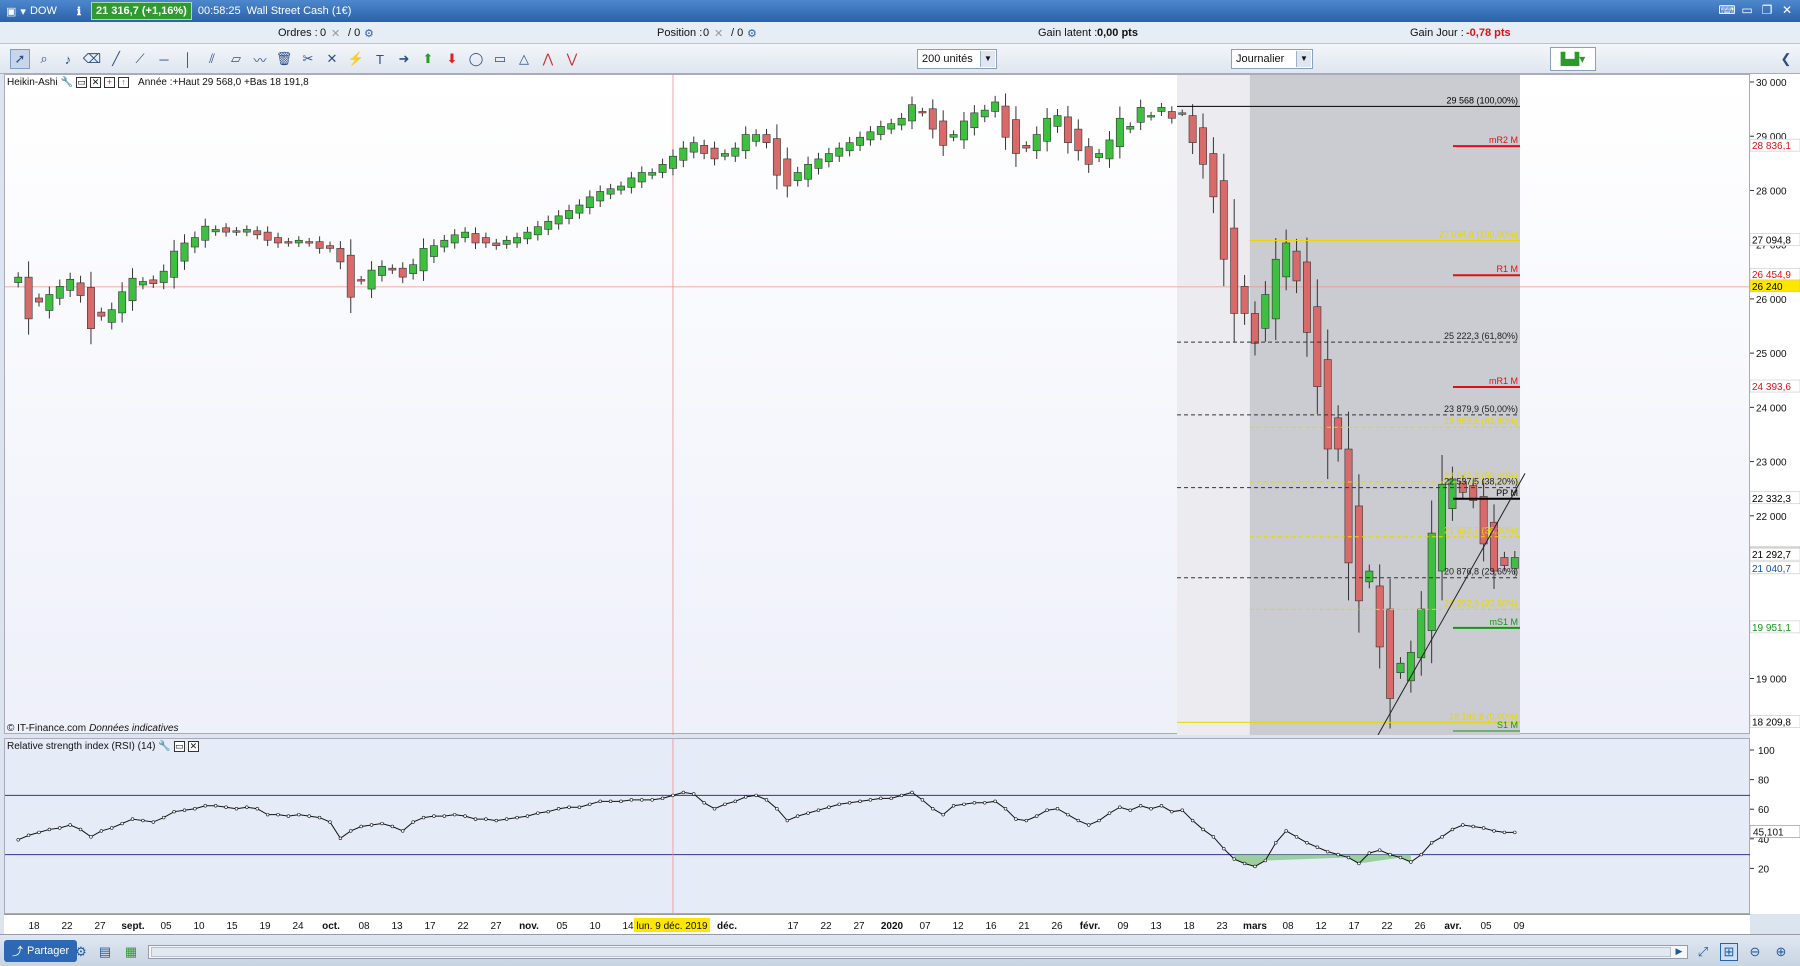 This screenshot has height=966, width=1800. Describe the element at coordinates (452, 59) in the screenshot. I see `sell-arrow-icon: ⬇` at that location.